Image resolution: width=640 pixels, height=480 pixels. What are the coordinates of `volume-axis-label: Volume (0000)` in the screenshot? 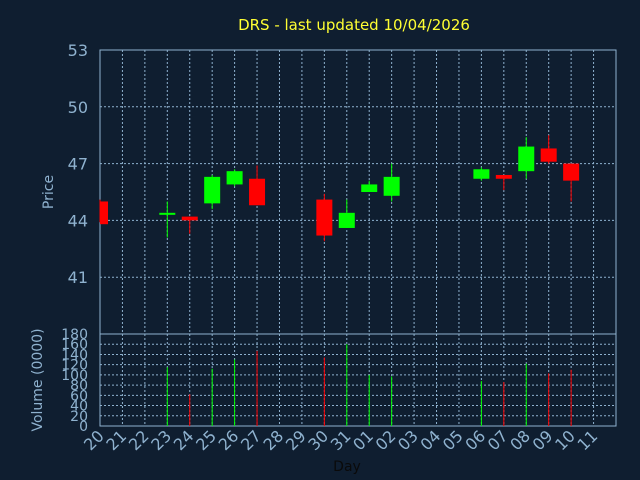 It's located at (38, 379).